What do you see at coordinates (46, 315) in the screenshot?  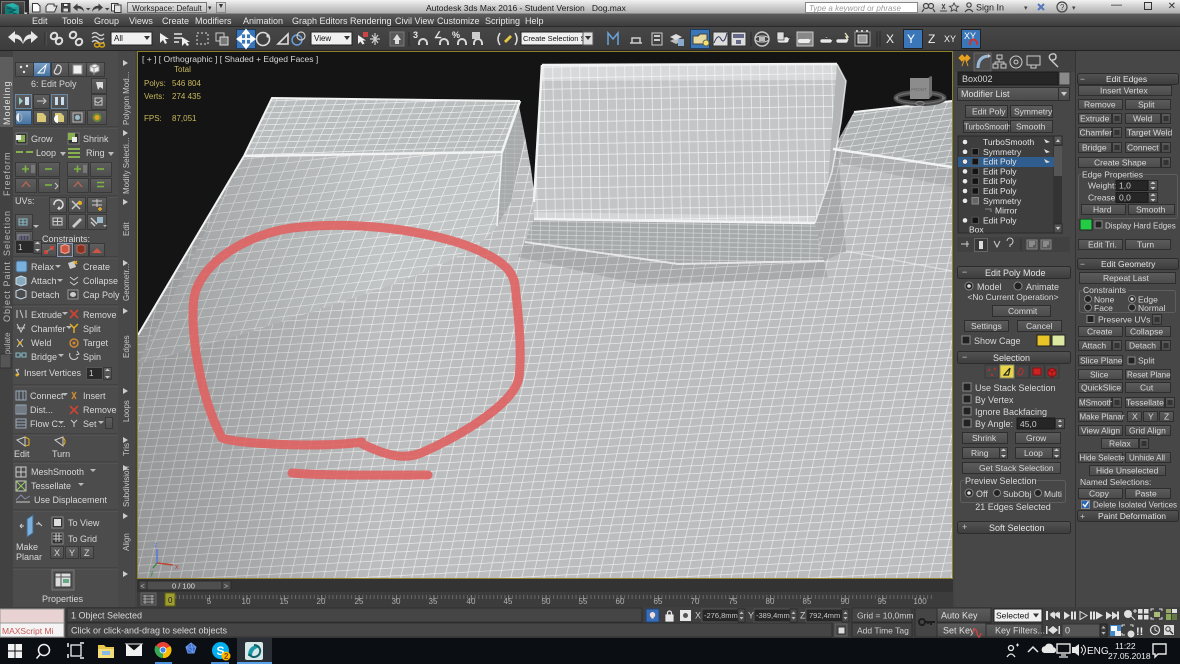 I see `svg-text: Extrude` at bounding box center [46, 315].